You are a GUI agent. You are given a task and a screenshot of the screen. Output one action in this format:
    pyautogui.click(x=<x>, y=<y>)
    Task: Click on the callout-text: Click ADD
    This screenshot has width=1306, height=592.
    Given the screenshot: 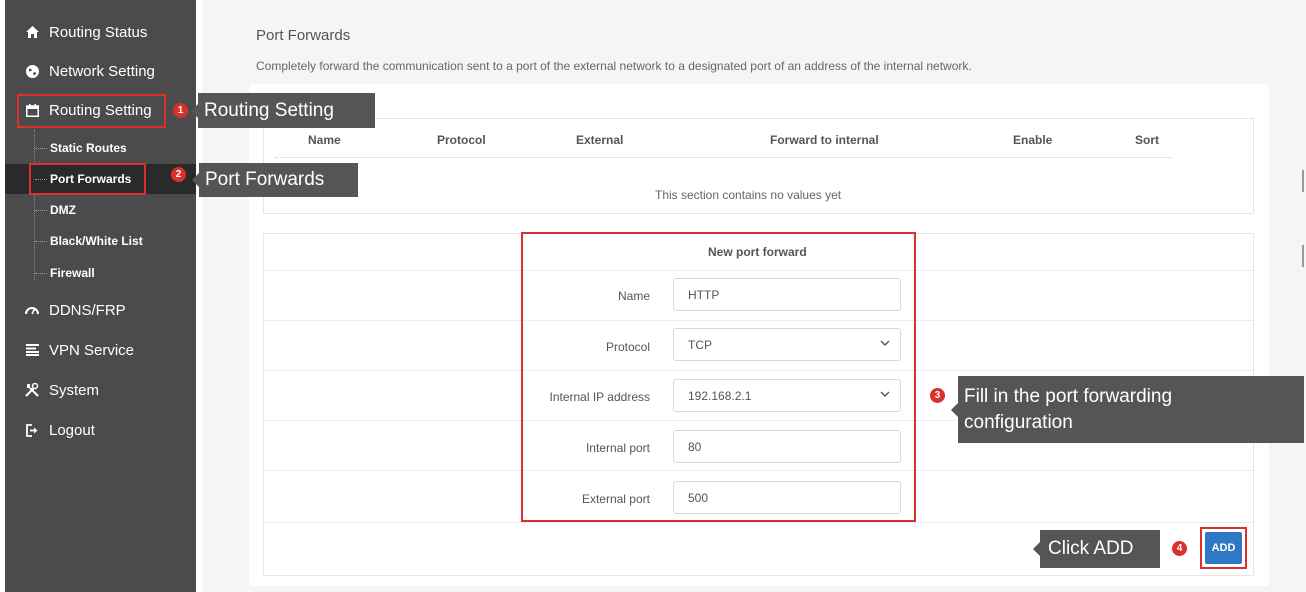 What is the action you would take?
    pyautogui.click(x=1091, y=548)
    